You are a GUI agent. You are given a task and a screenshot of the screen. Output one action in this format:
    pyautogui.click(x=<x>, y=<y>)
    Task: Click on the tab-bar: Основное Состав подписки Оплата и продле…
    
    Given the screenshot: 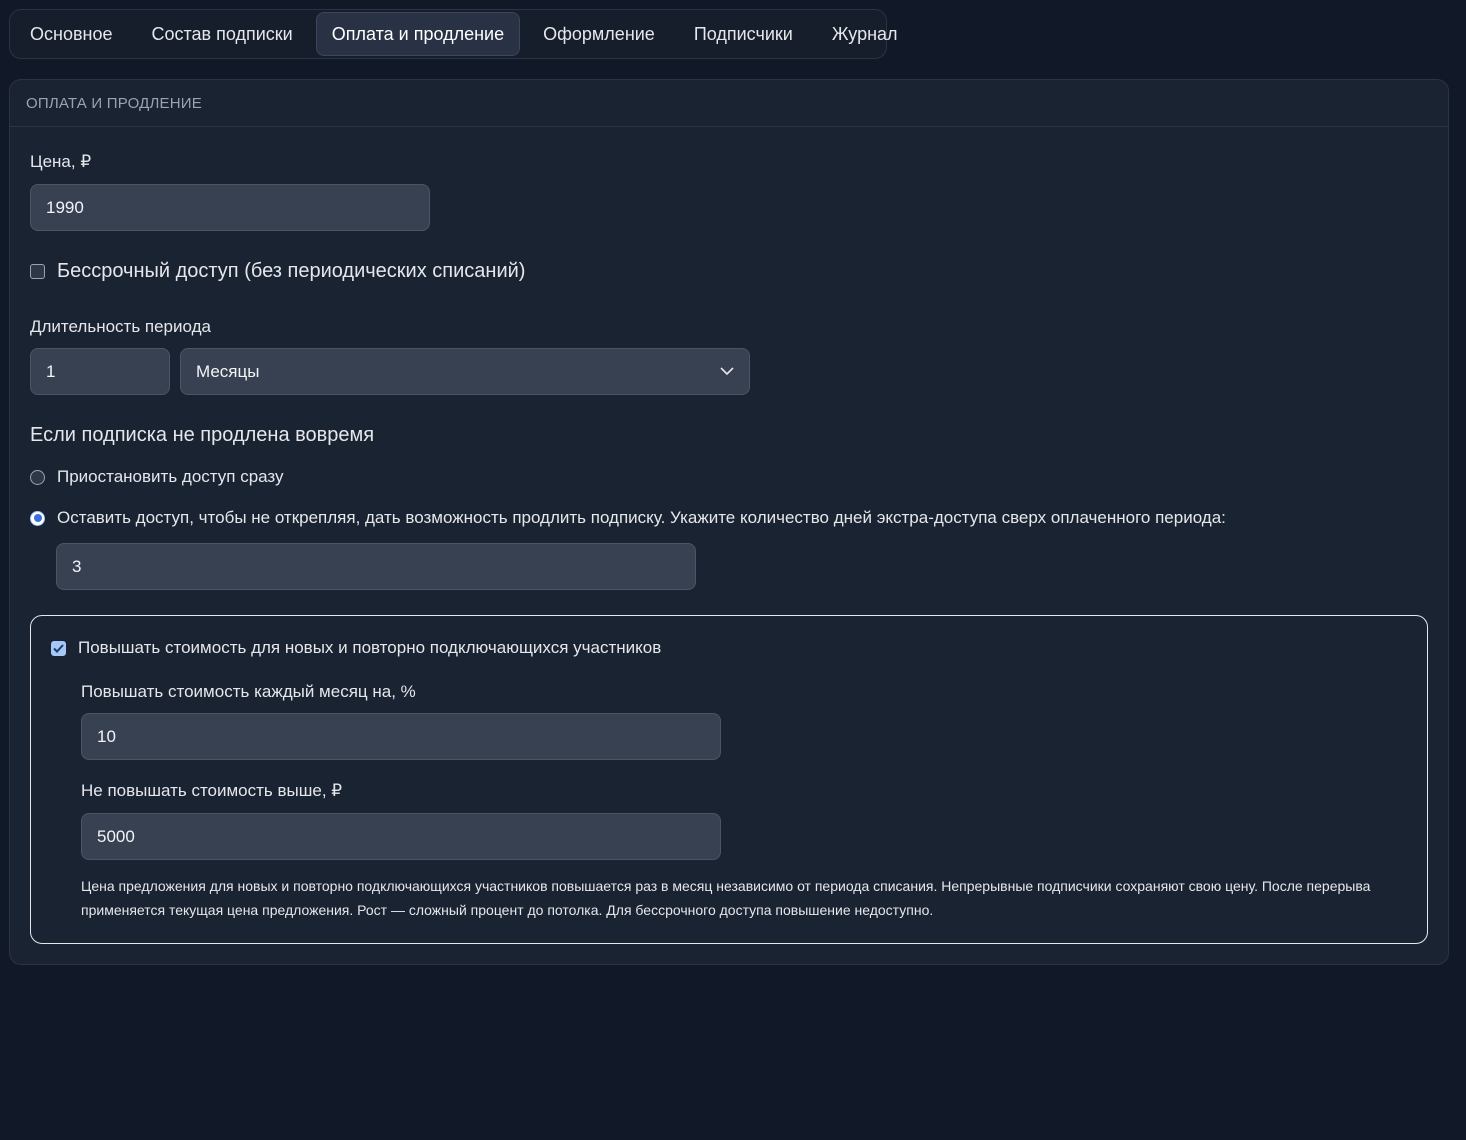 What is the action you would take?
    pyautogui.click(x=453, y=34)
    